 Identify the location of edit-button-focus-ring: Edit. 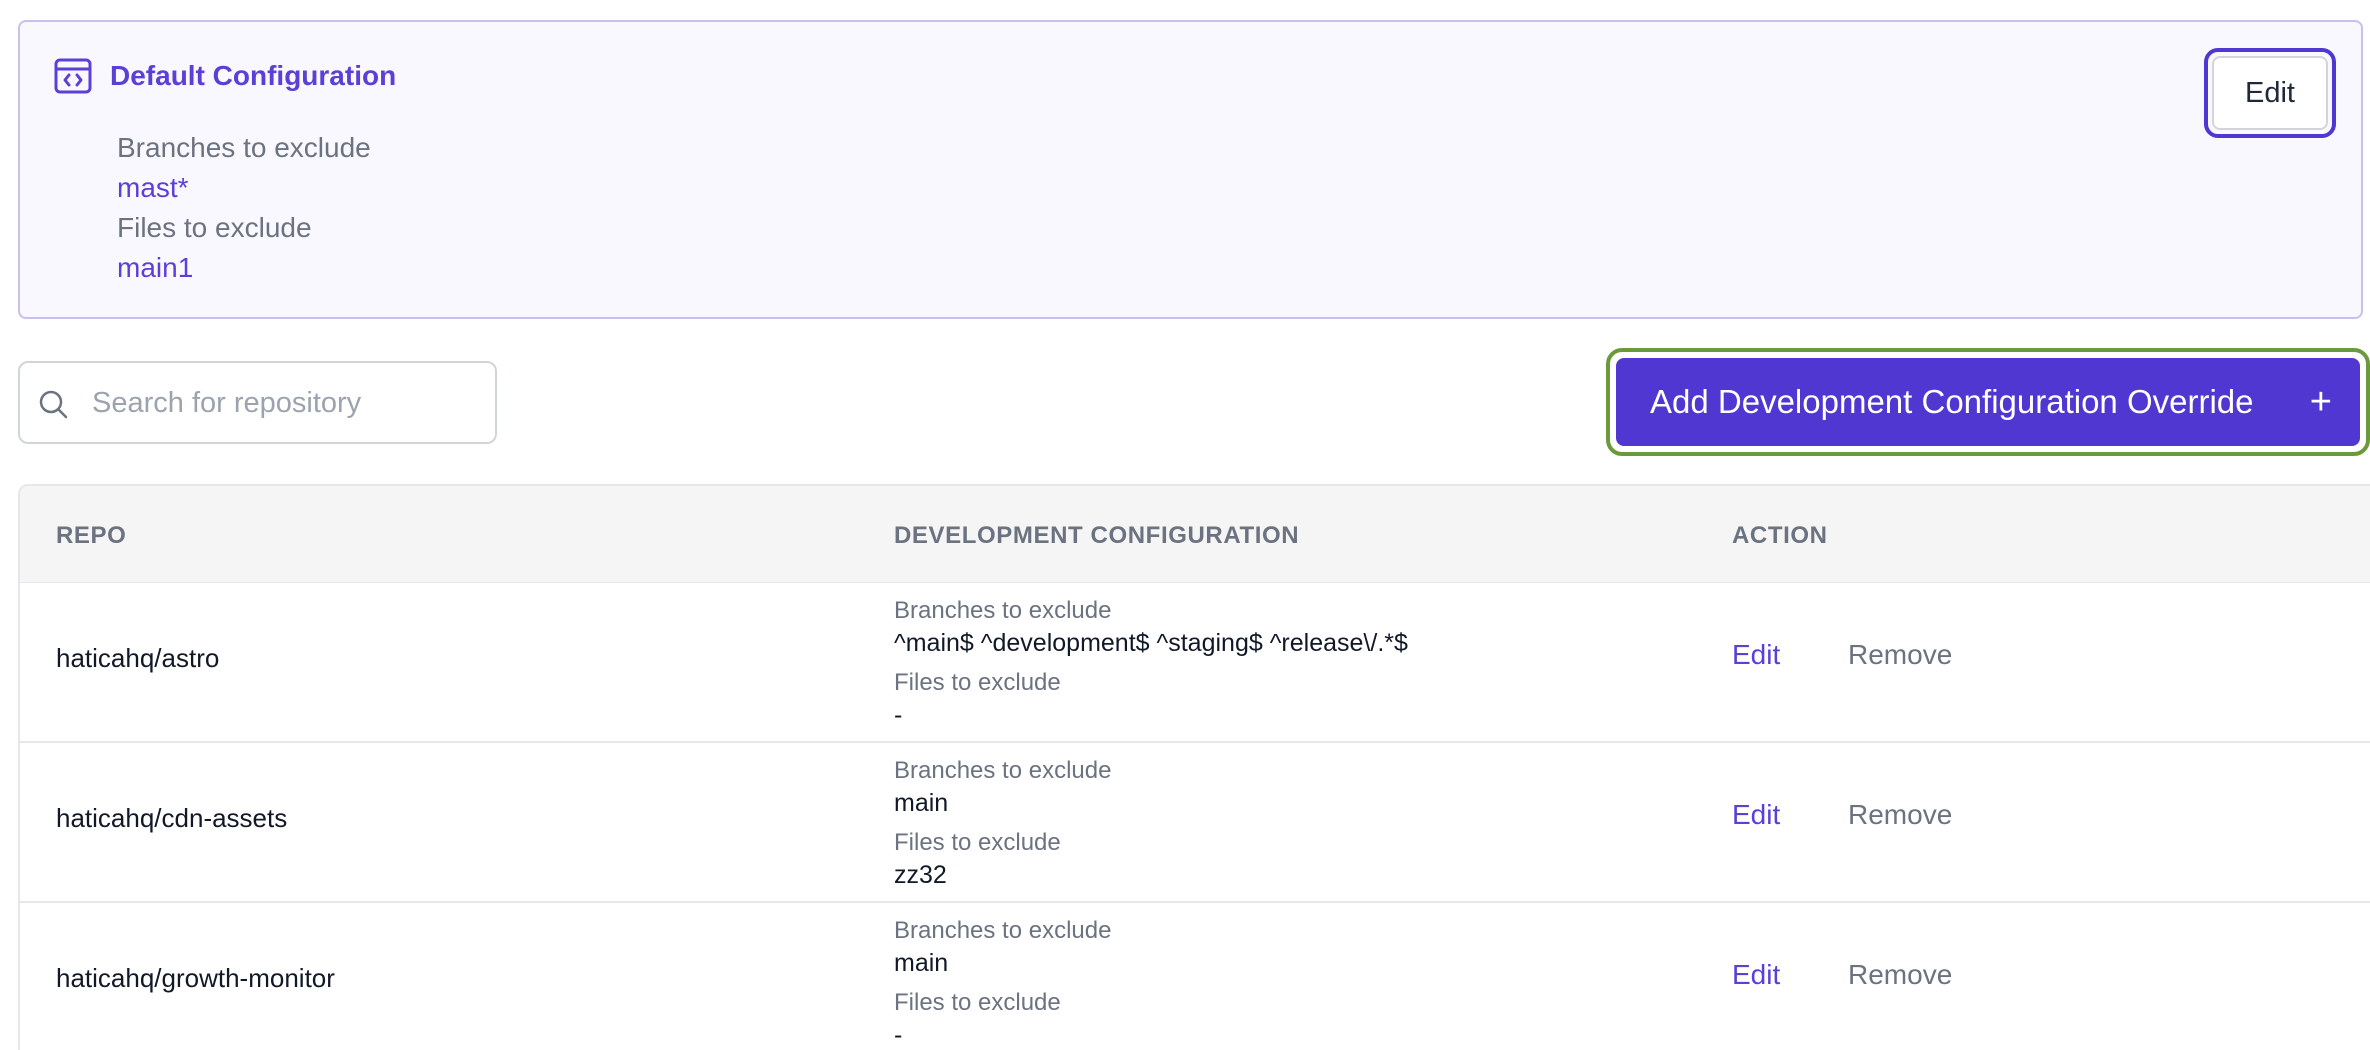
(2270, 93).